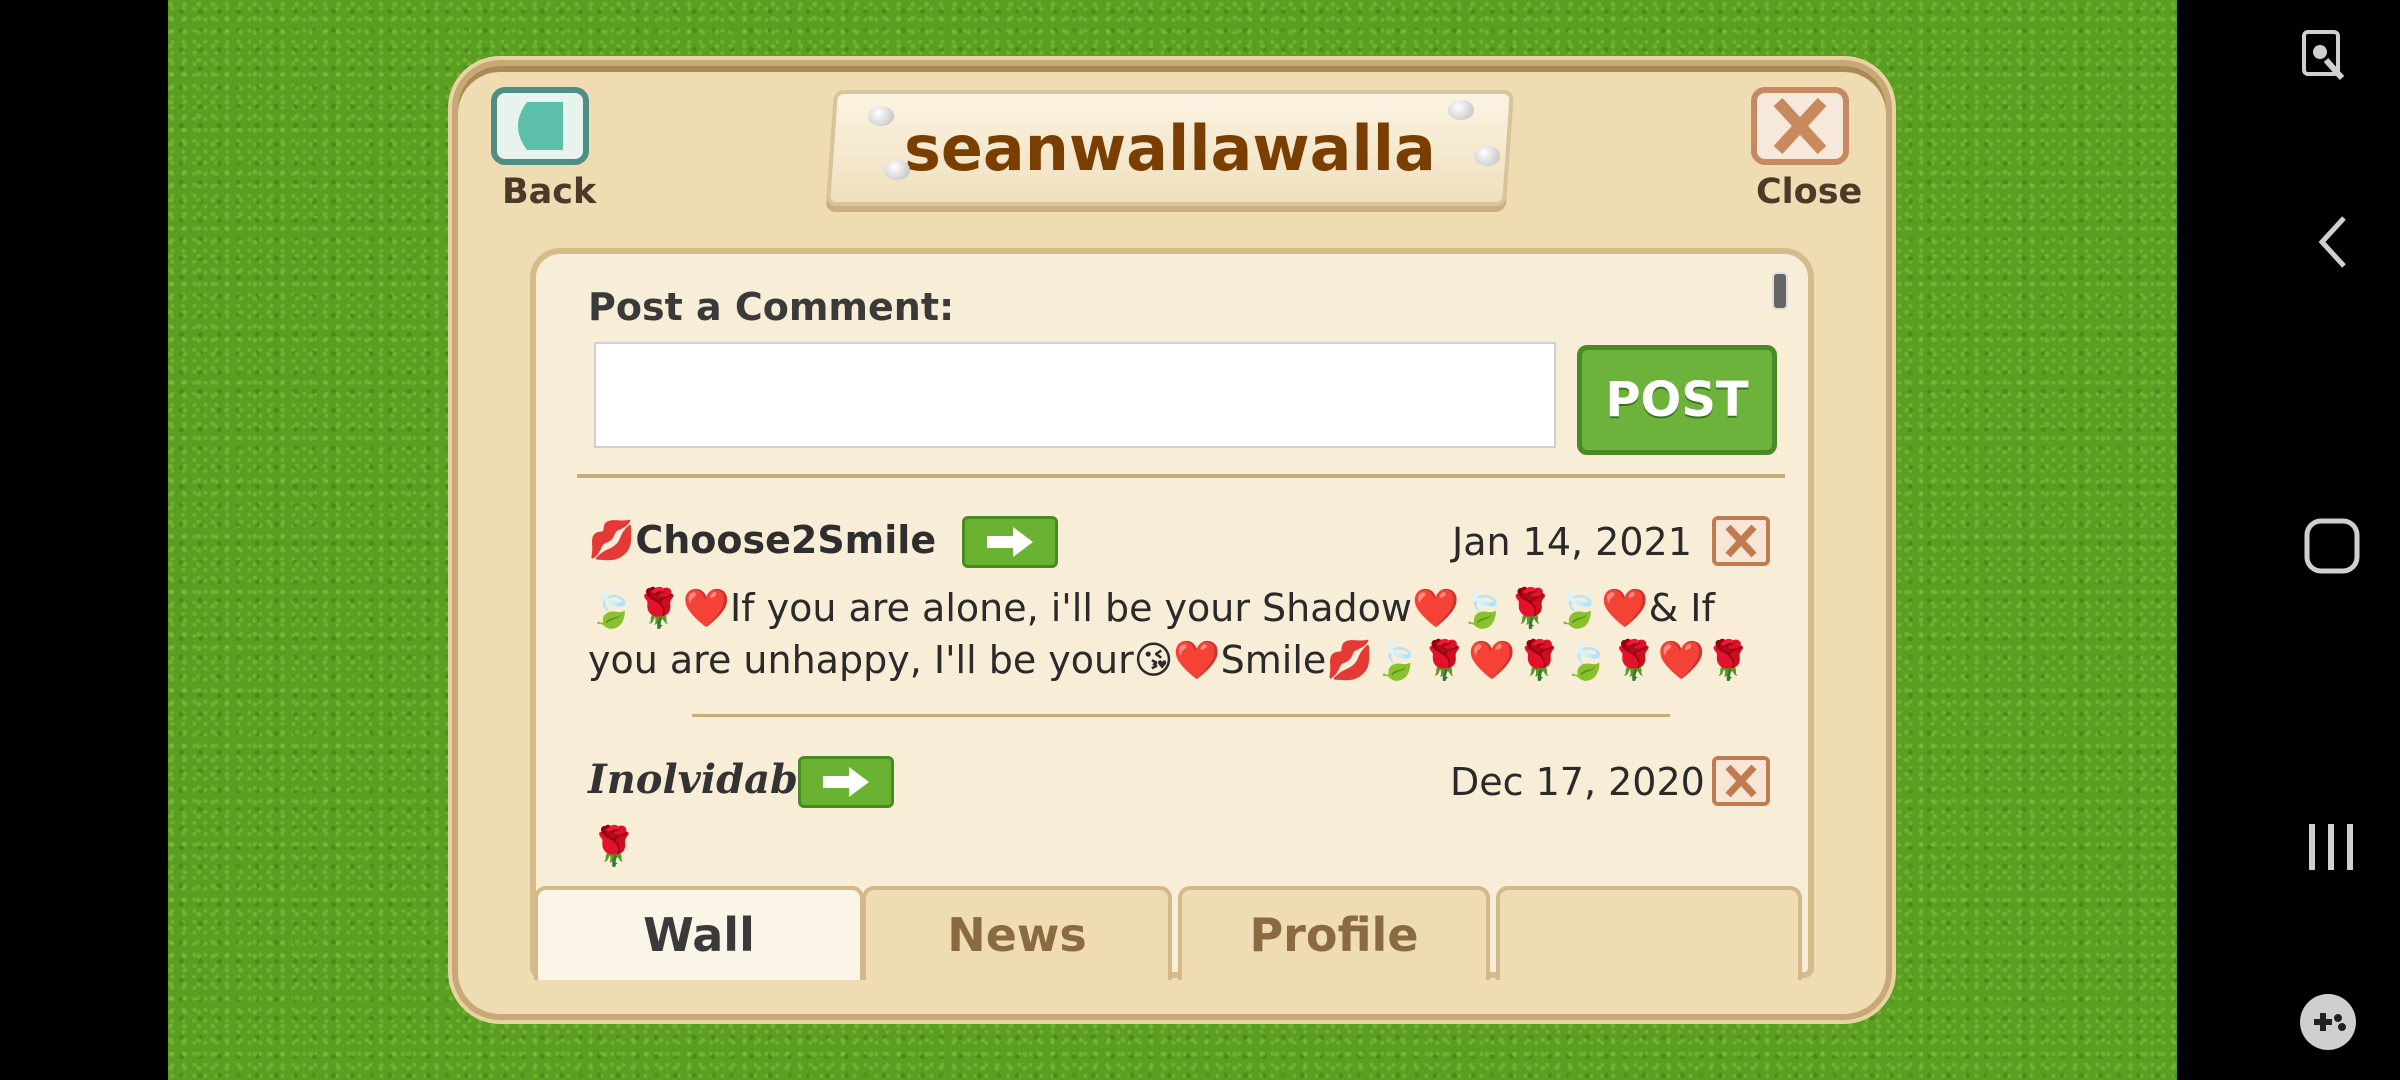 The height and width of the screenshot is (1080, 2400). Describe the element at coordinates (612, 540) in the screenshot. I see `author-emoji: 💋` at that location.